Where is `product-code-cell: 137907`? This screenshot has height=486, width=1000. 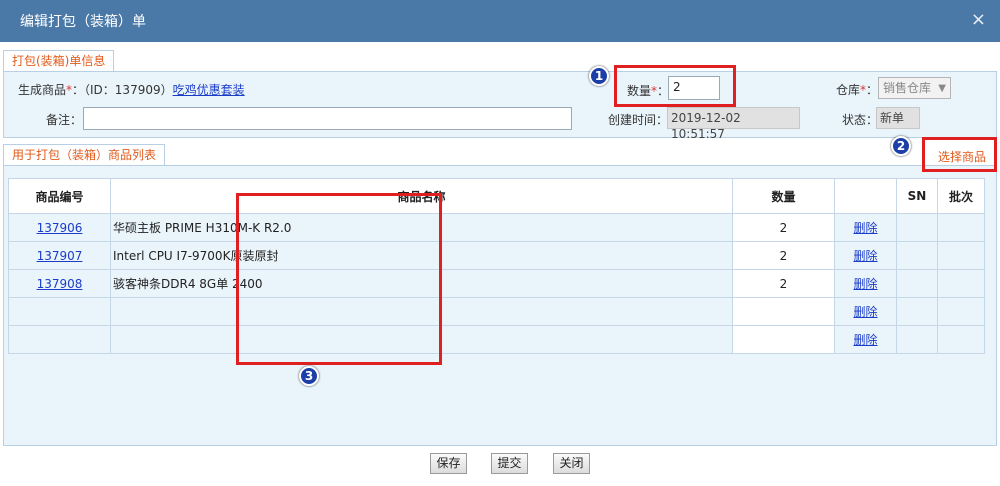
product-code-cell: 137907 is located at coordinates (59, 255).